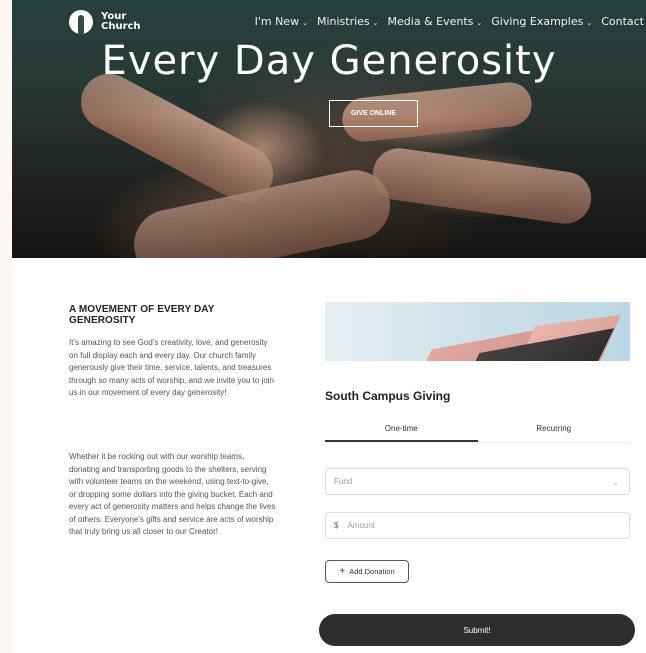  Describe the element at coordinates (277, 21) in the screenshot. I see `nav-item-label: I'm New` at that location.